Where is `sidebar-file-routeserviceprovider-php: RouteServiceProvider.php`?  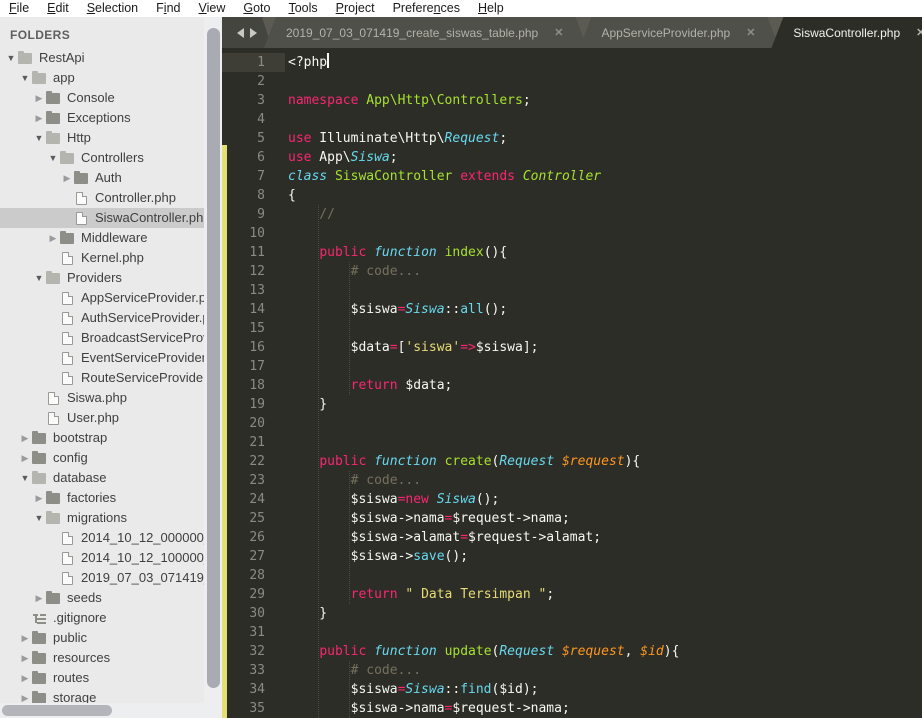 sidebar-file-routeserviceprovider-php: RouteServiceProvider.php is located at coordinates (102, 378).